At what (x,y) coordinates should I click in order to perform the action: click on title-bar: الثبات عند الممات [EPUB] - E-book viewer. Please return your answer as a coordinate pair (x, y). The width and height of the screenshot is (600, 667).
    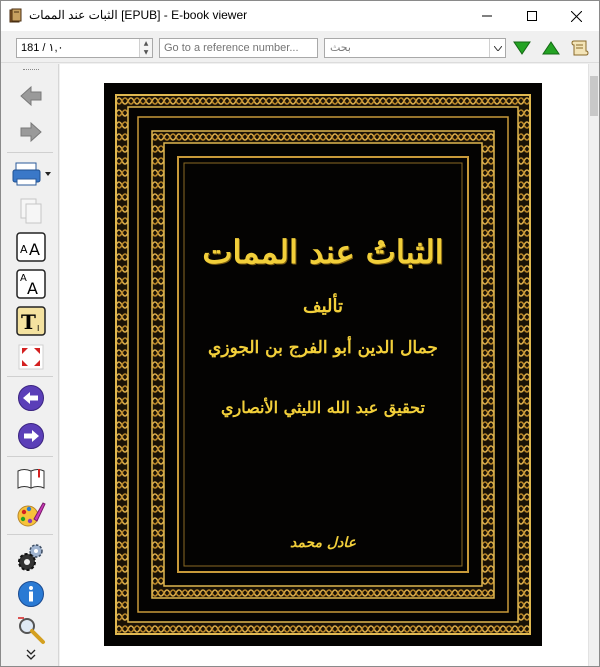
    Looking at the image, I should click on (300, 16).